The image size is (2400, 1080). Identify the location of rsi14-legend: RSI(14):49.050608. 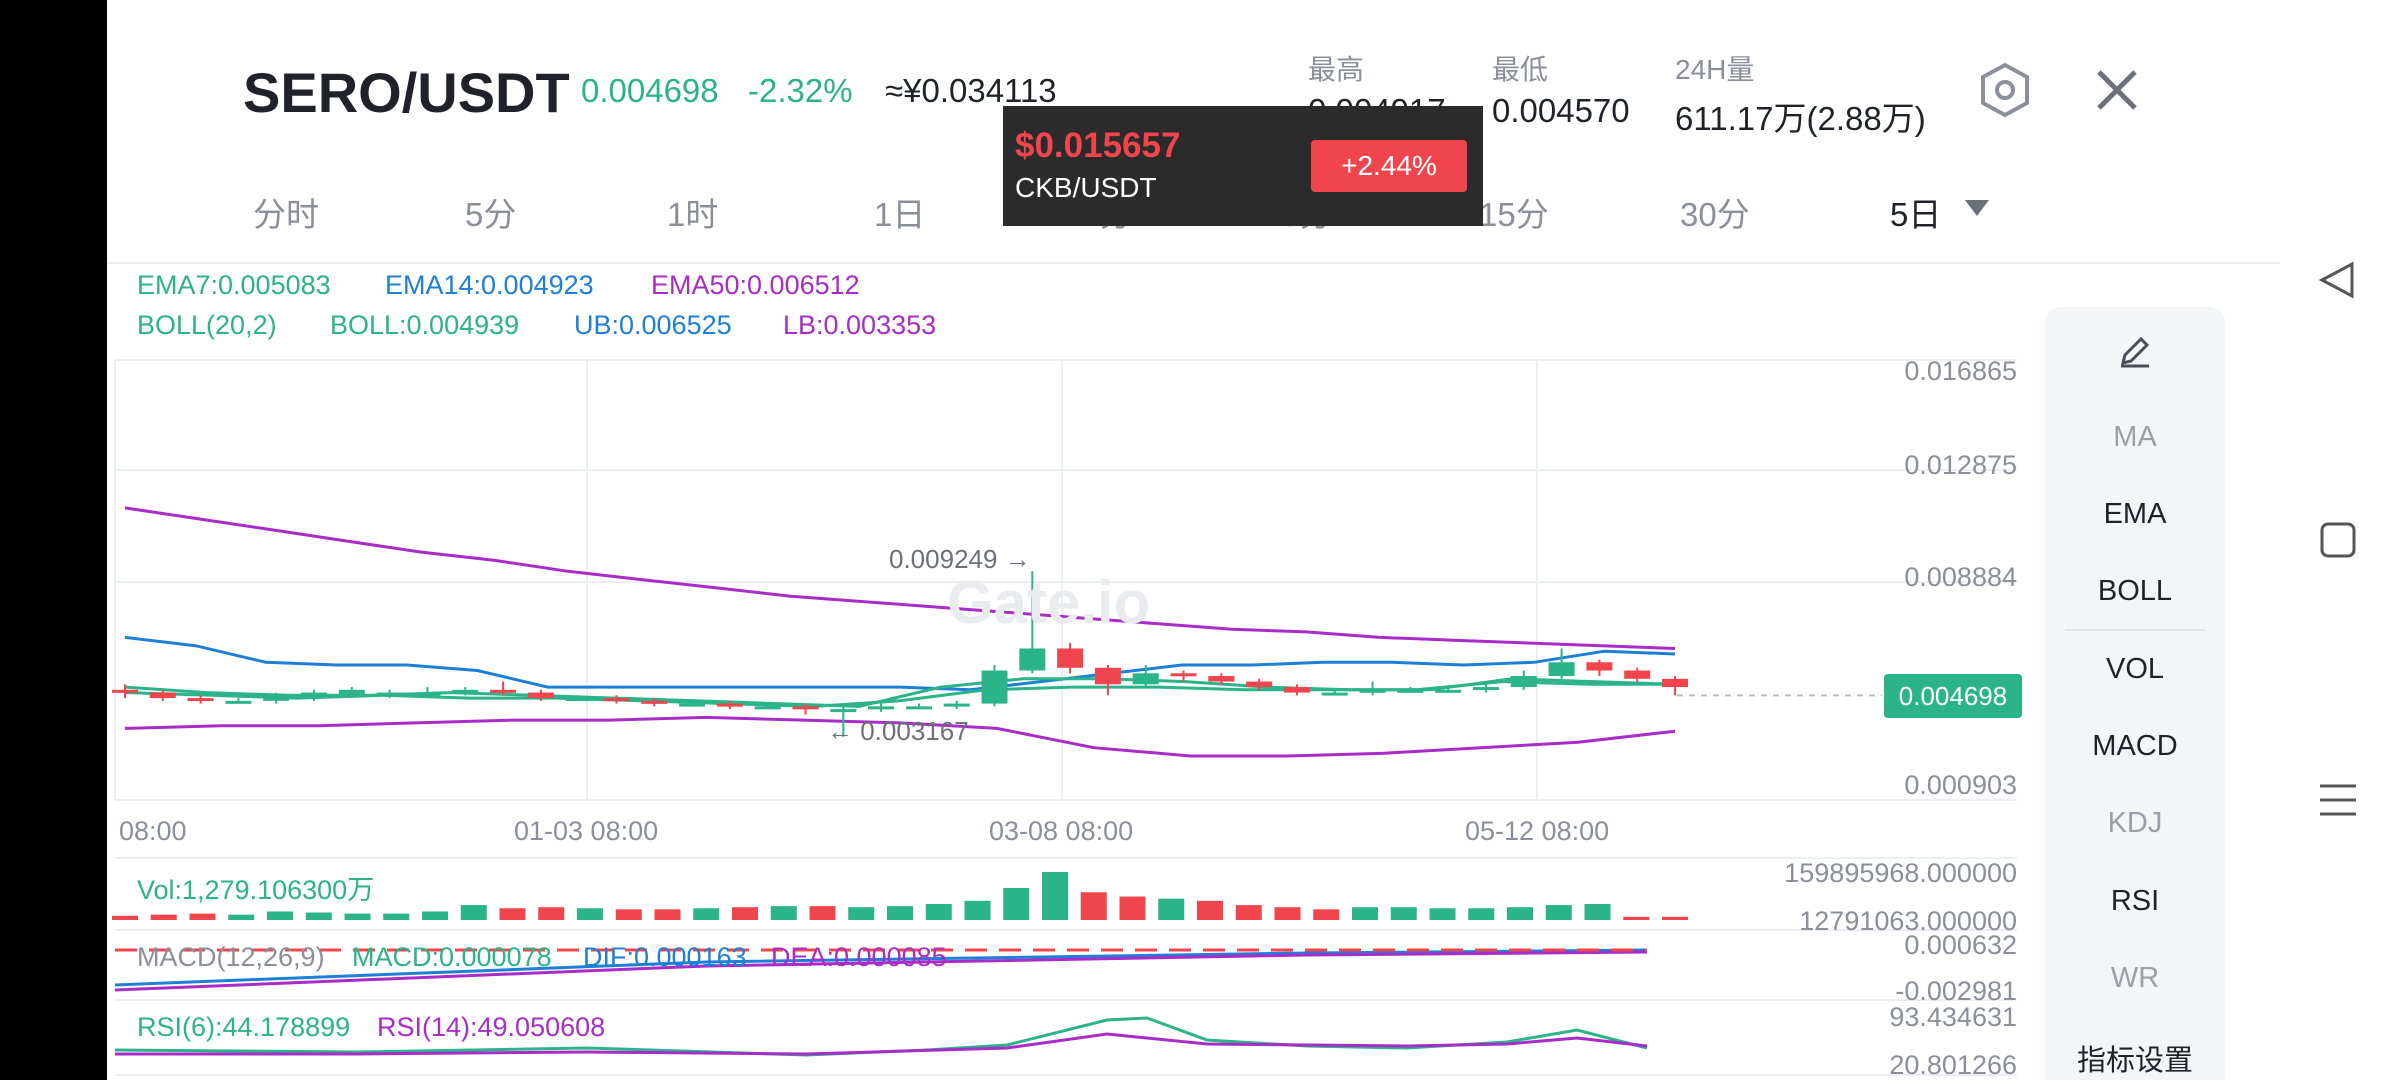
(491, 1027).